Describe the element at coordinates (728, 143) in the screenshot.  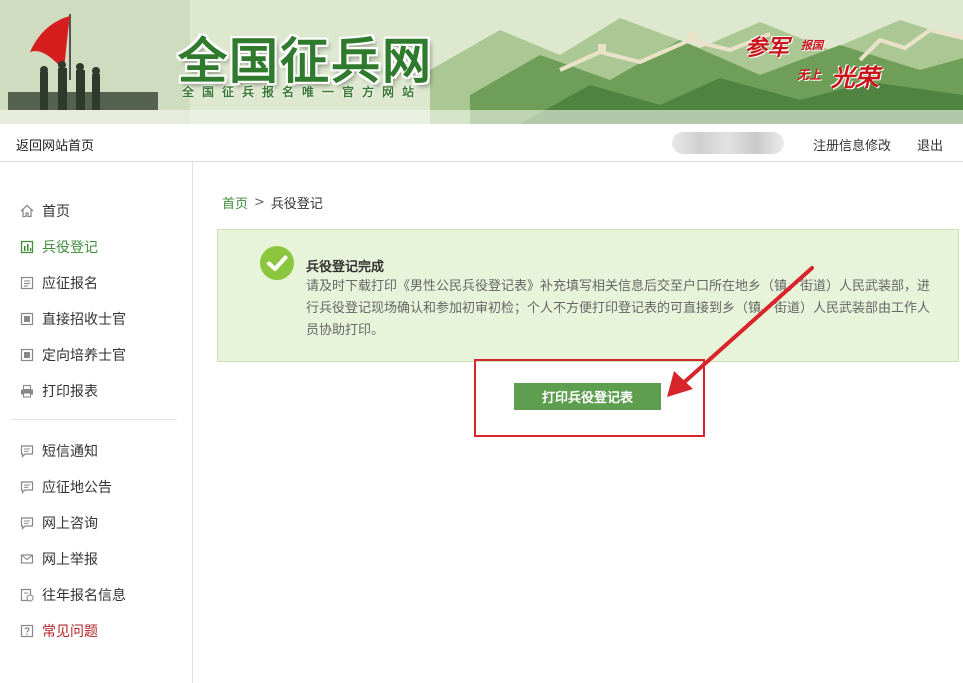
I see `username-blurred` at that location.